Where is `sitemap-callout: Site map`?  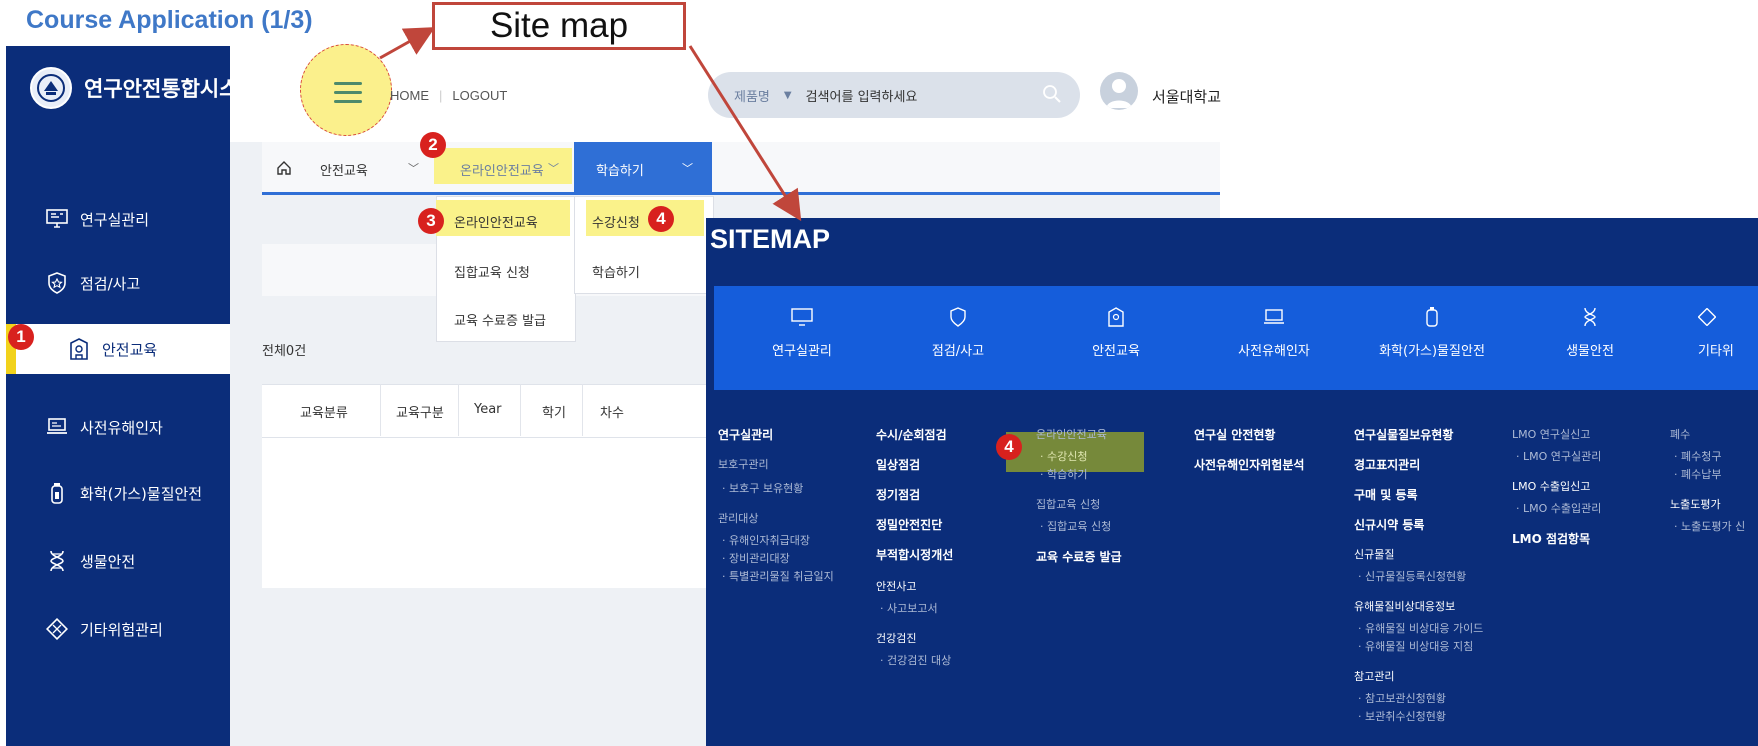 sitemap-callout: Site map is located at coordinates (559, 26).